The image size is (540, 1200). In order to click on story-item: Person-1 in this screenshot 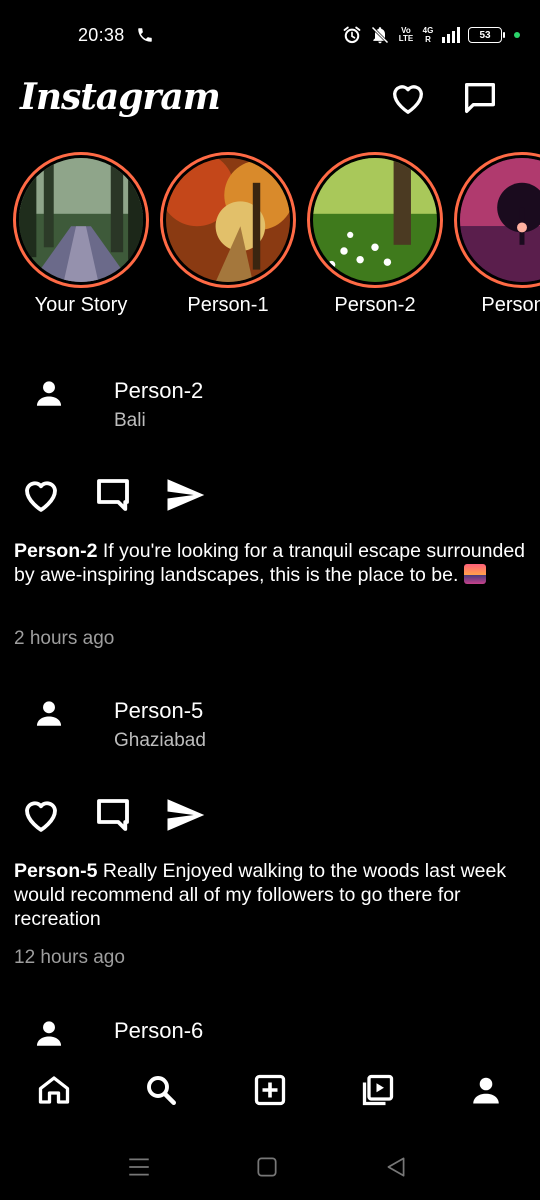, I will do `click(228, 234)`.